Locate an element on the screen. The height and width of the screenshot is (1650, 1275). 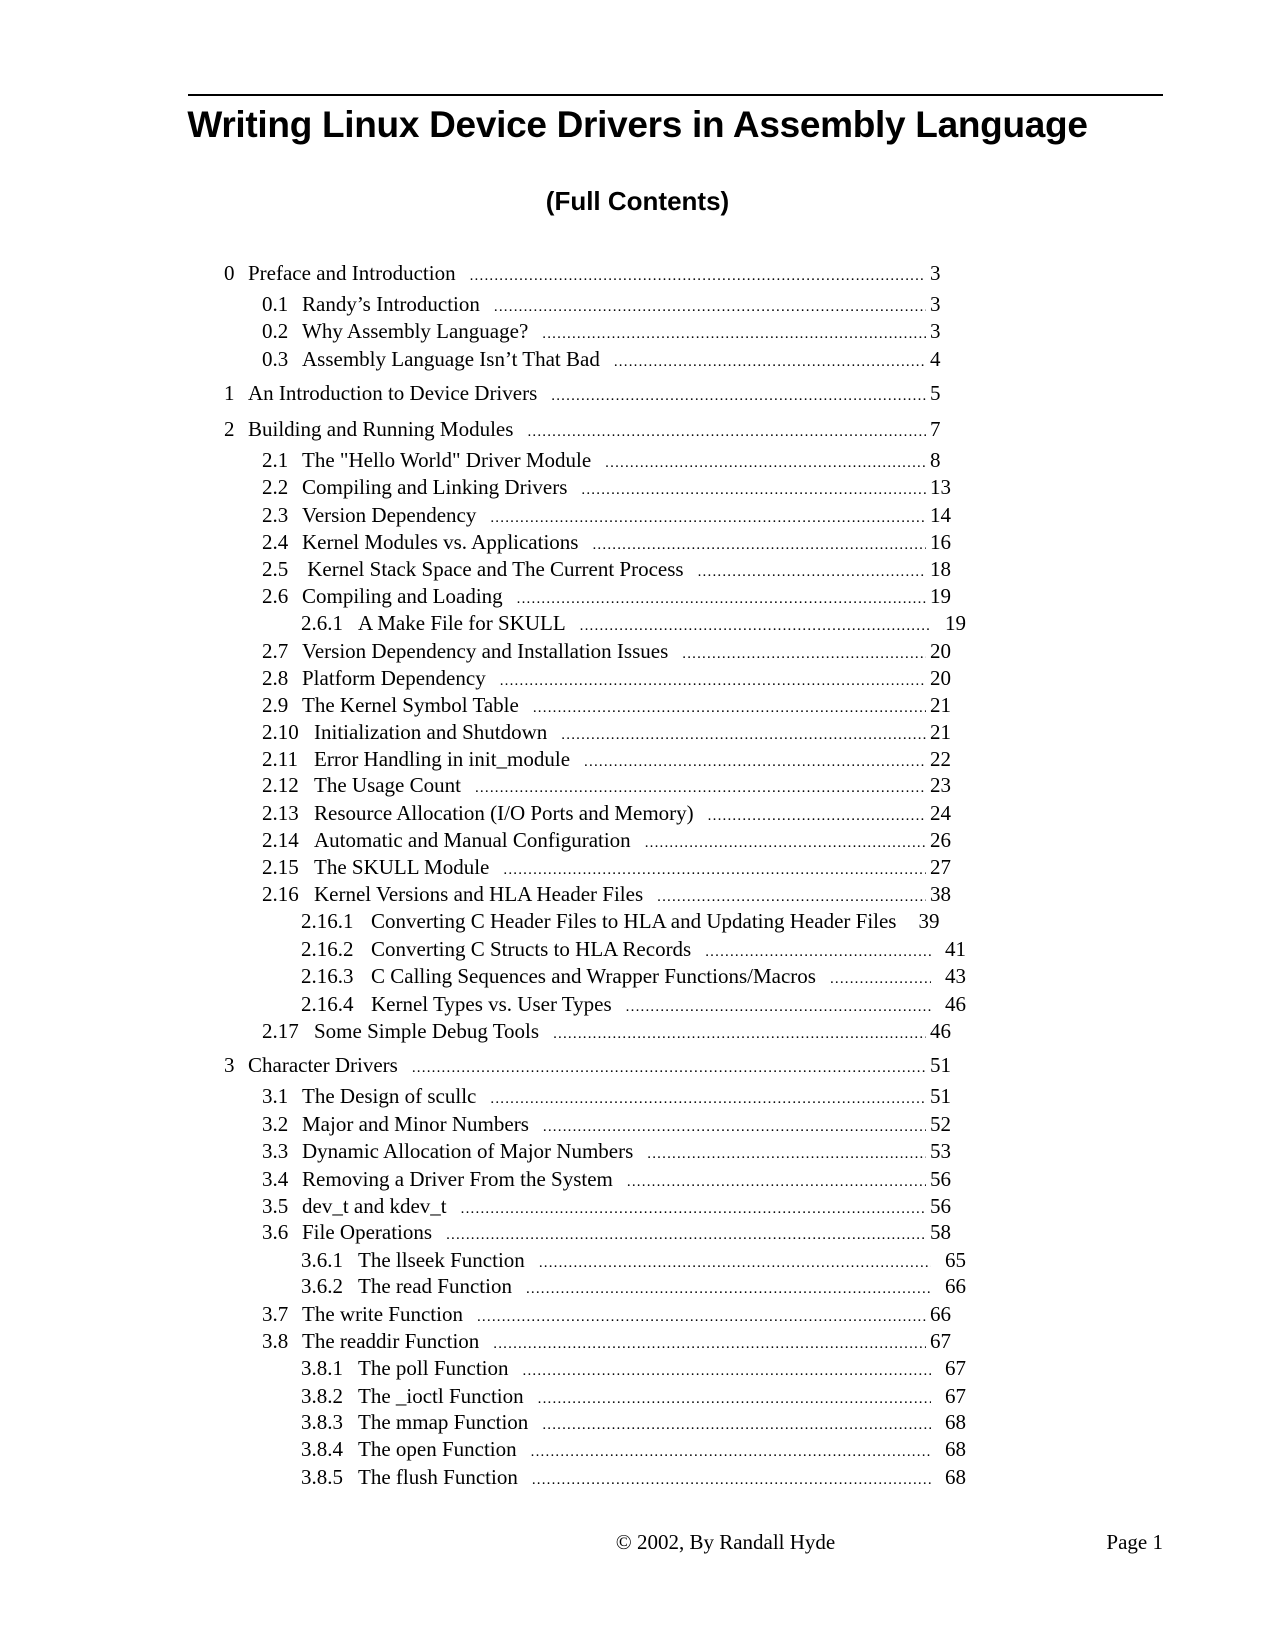
toc-entry-number: 3.1 is located at coordinates (275, 1096).